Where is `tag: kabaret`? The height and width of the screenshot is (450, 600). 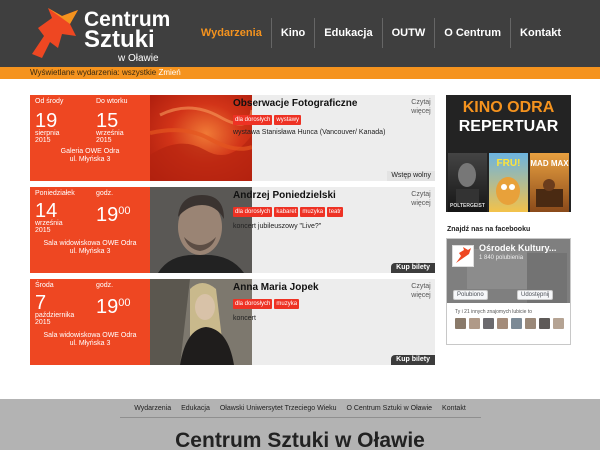 tag: kabaret is located at coordinates (286, 212).